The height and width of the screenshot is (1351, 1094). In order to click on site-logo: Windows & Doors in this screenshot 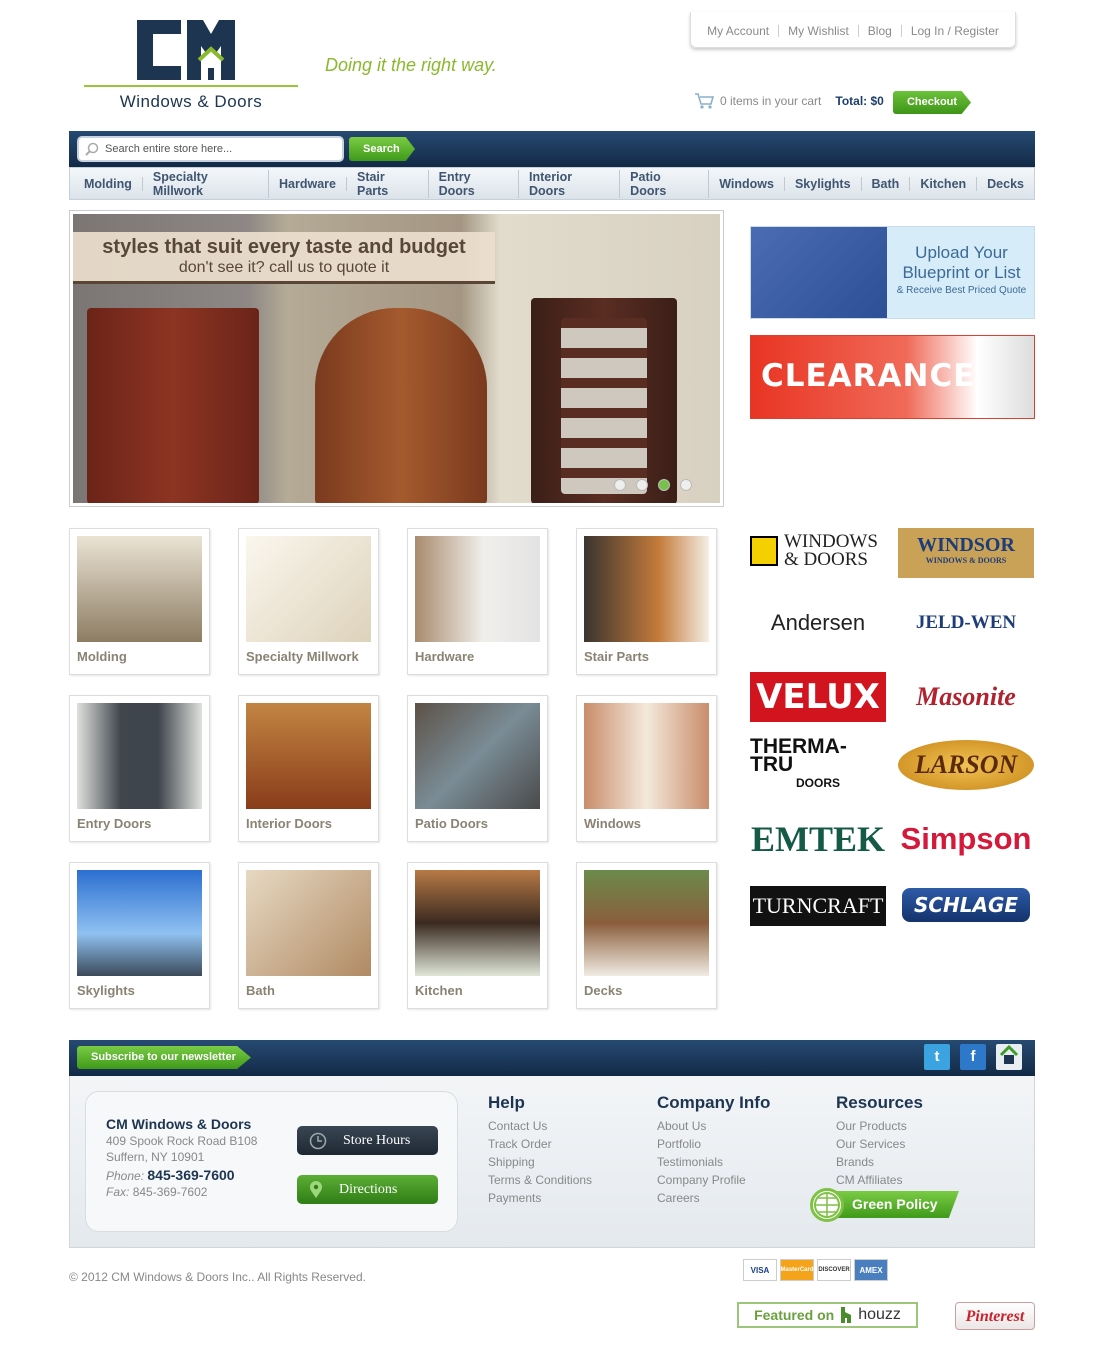, I will do `click(191, 64)`.